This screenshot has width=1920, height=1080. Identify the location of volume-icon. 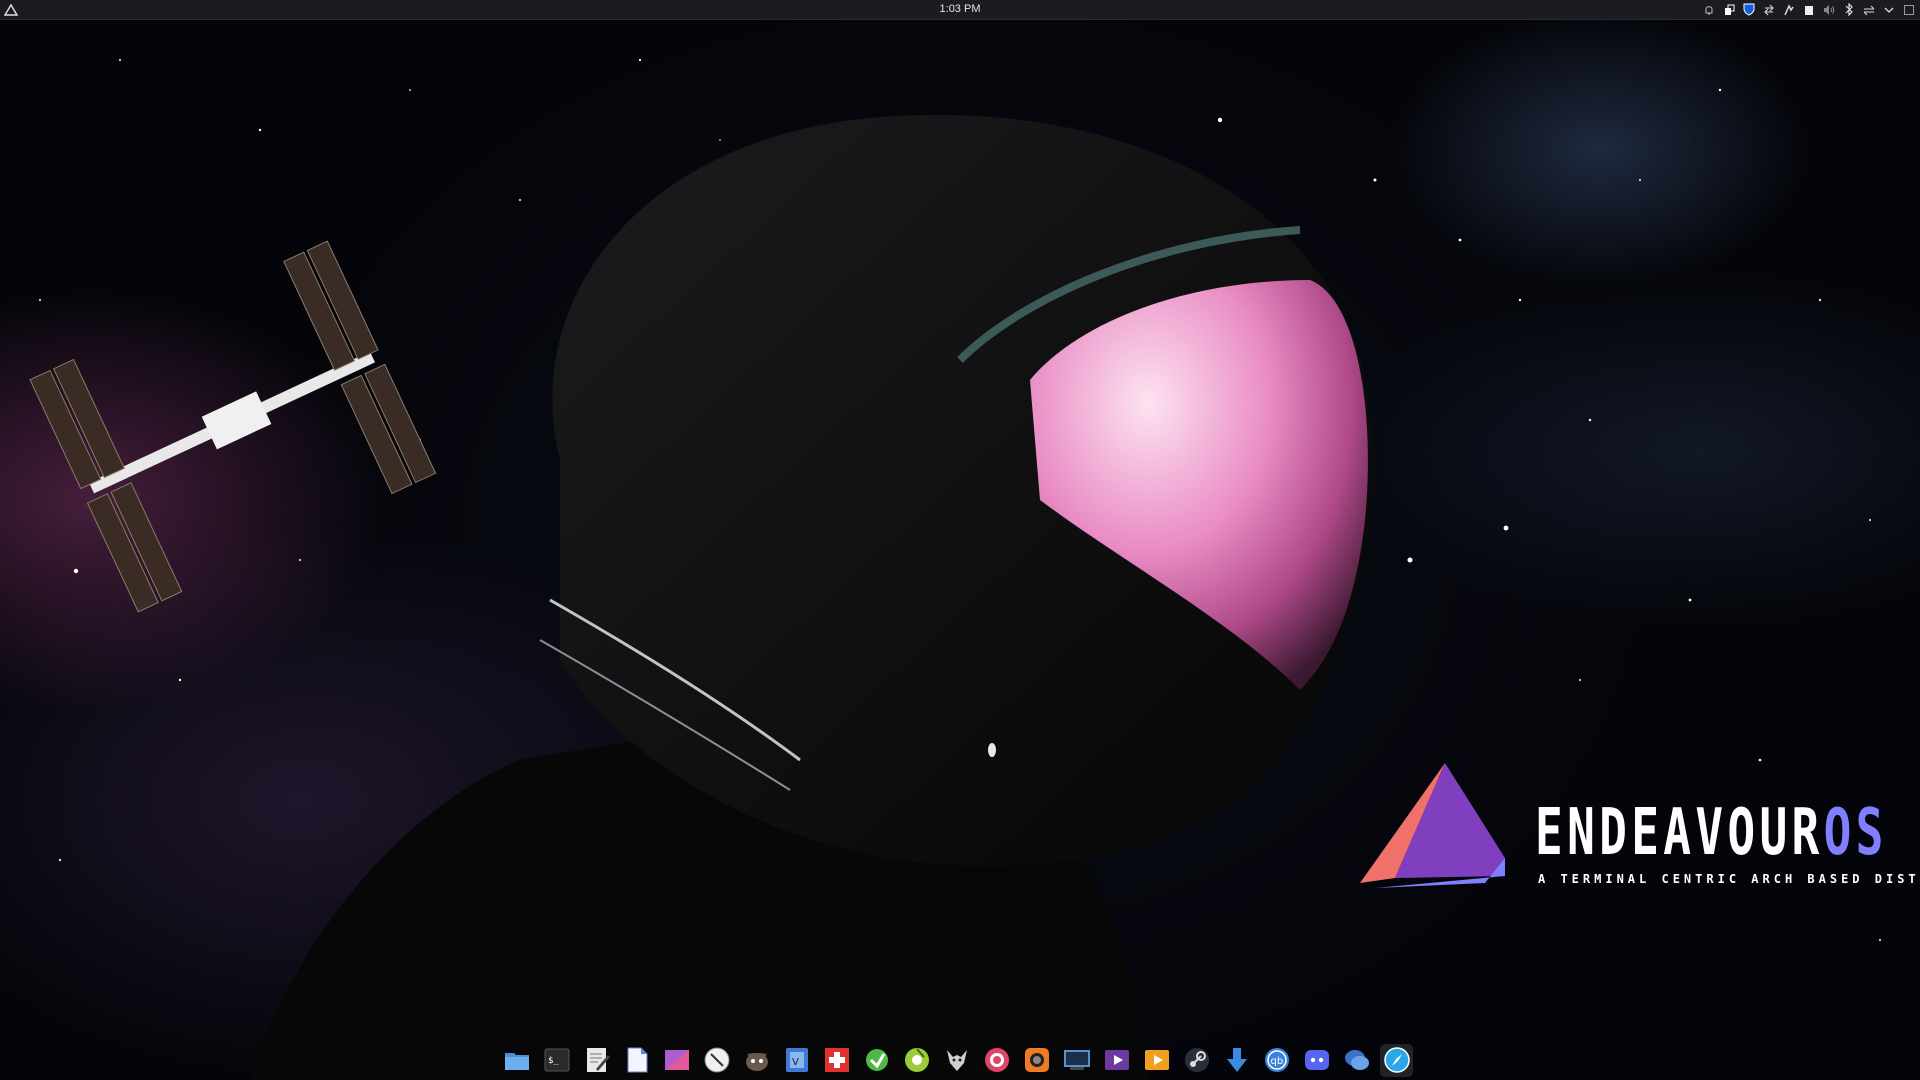
(1829, 10).